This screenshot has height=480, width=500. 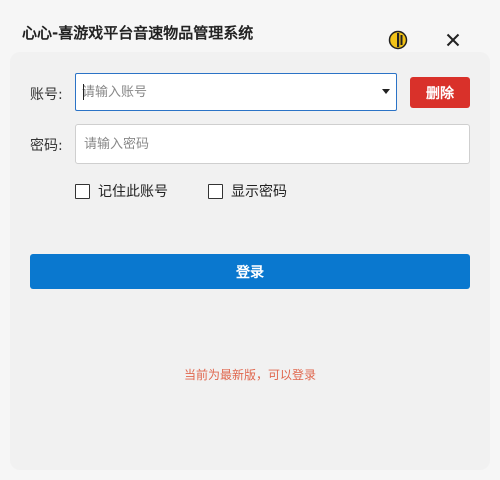 I want to click on login-button: 登录, so click(x=250, y=271).